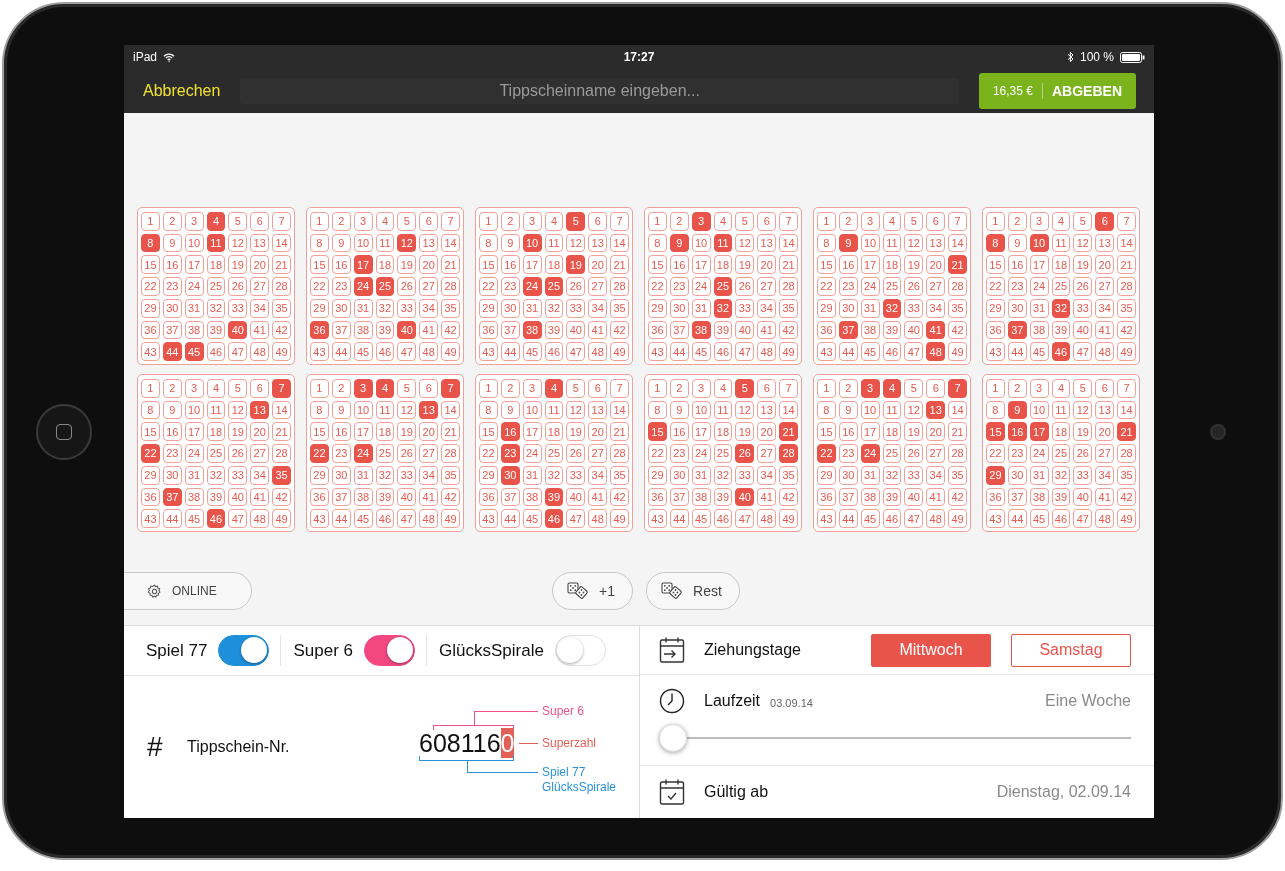  I want to click on number-cell: 33, so click(1083, 308).